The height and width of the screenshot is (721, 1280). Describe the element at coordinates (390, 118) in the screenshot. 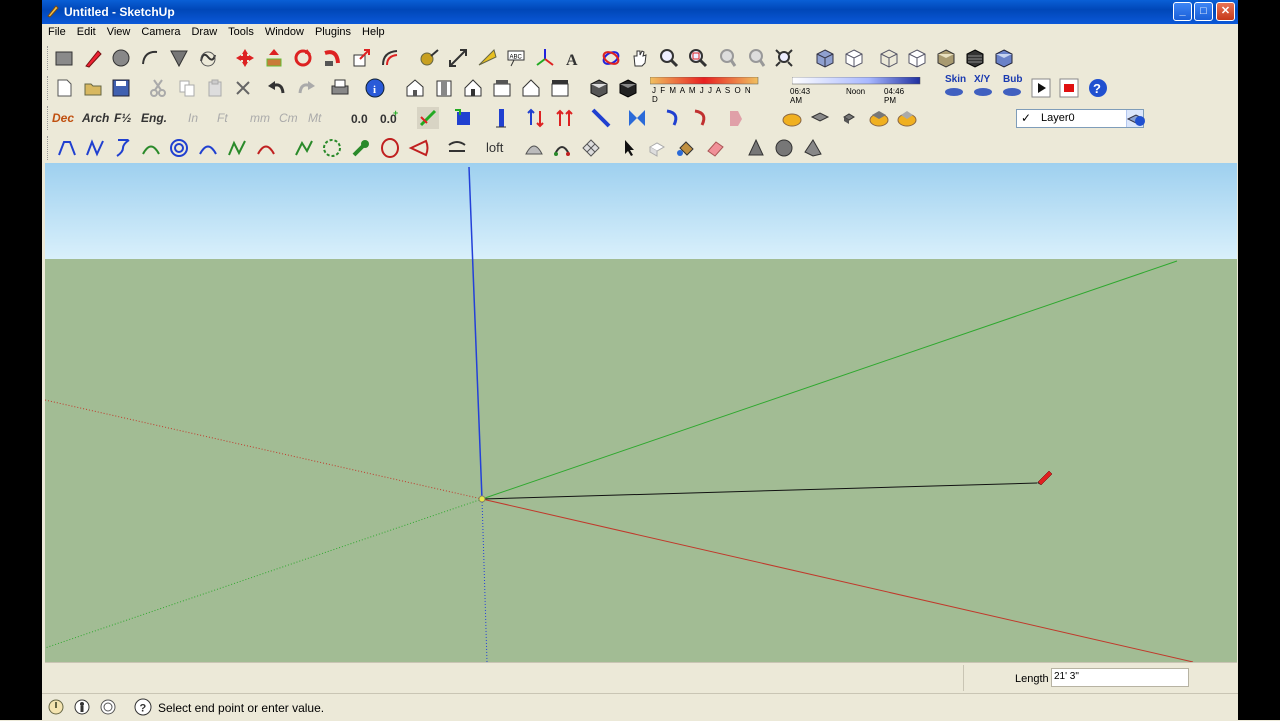

I see `precision-add-icon: 0.0 +` at that location.